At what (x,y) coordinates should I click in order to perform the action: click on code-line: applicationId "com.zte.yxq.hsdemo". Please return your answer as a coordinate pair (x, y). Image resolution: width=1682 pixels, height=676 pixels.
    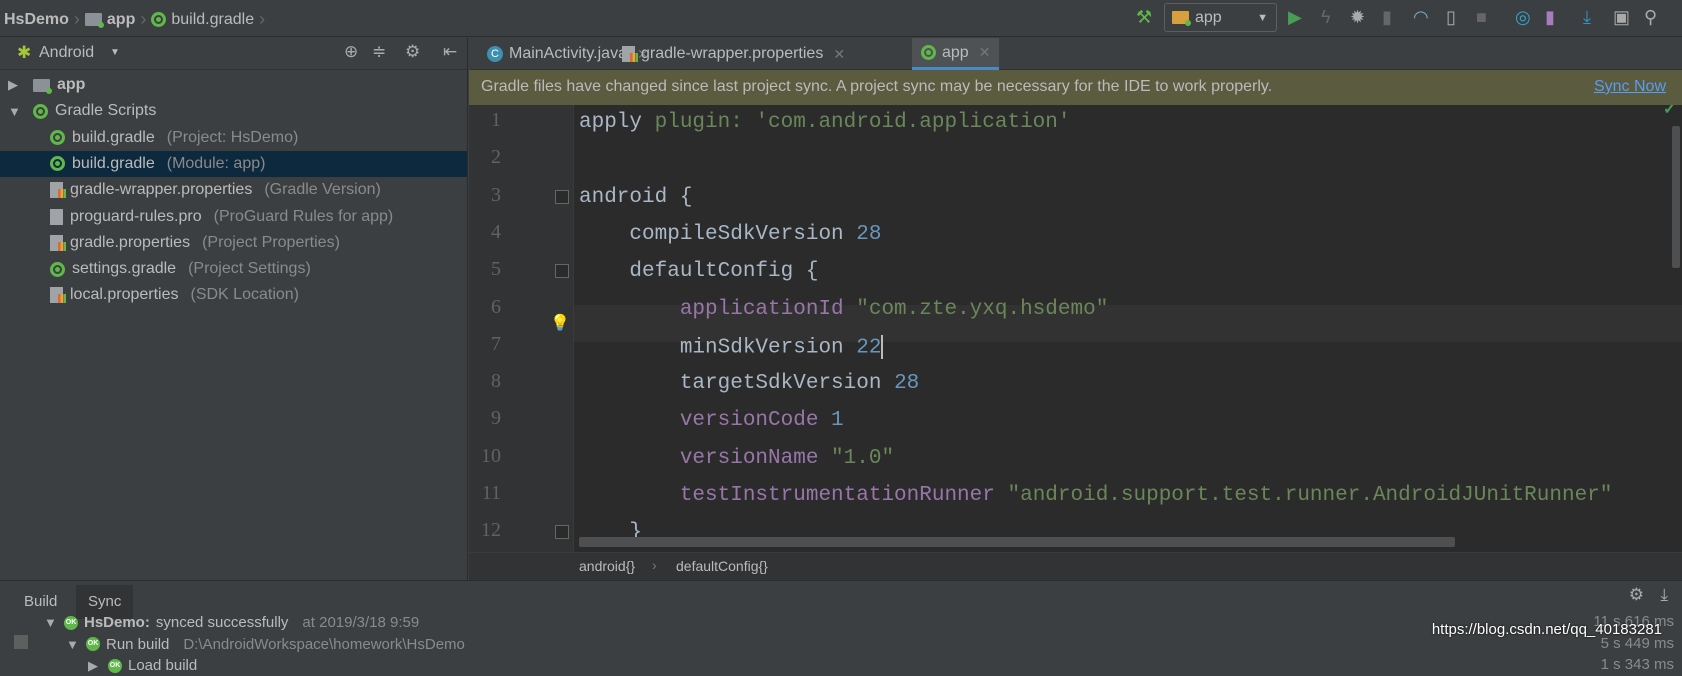
    Looking at the image, I should click on (843, 309).